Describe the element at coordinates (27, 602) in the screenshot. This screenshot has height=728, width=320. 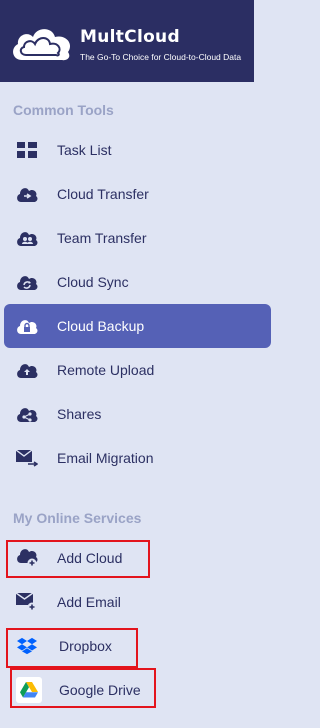
I see `add-email-icon` at that location.